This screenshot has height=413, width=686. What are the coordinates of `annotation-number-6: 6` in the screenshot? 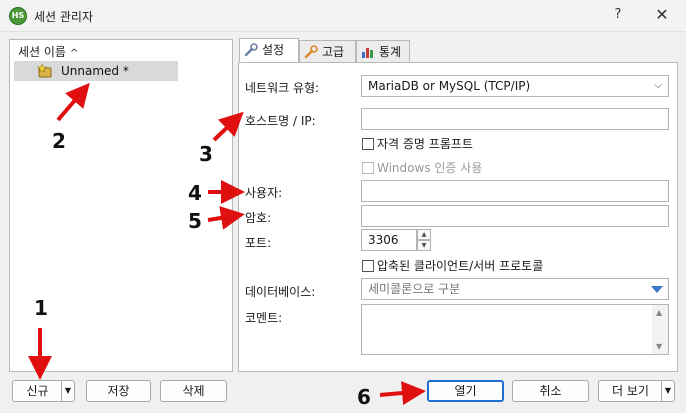 It's located at (364, 397).